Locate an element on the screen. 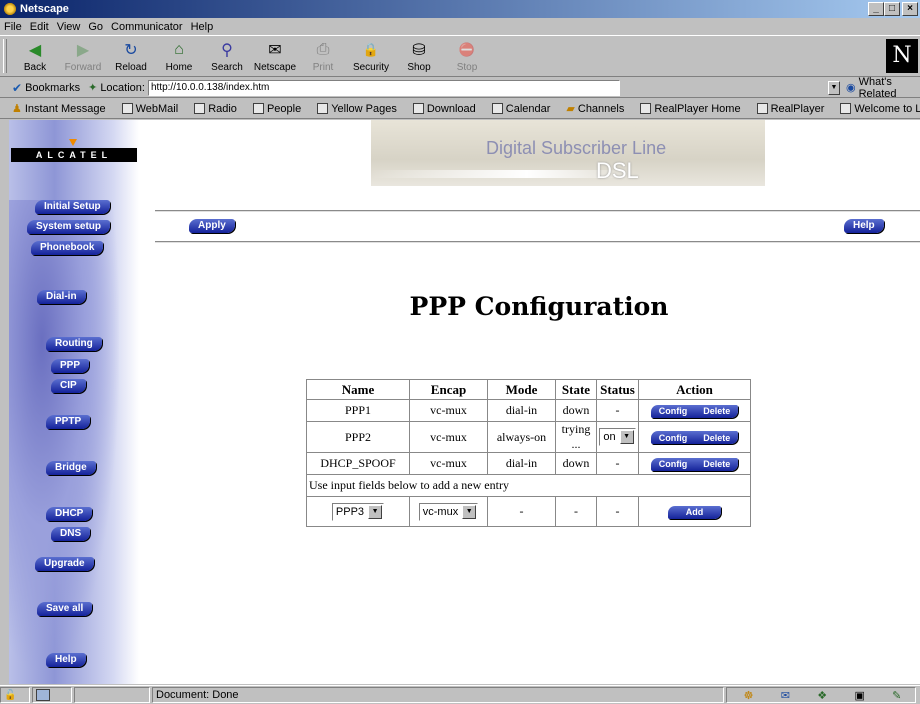 The image size is (920, 704). col-encap: Encap is located at coordinates (448, 389).